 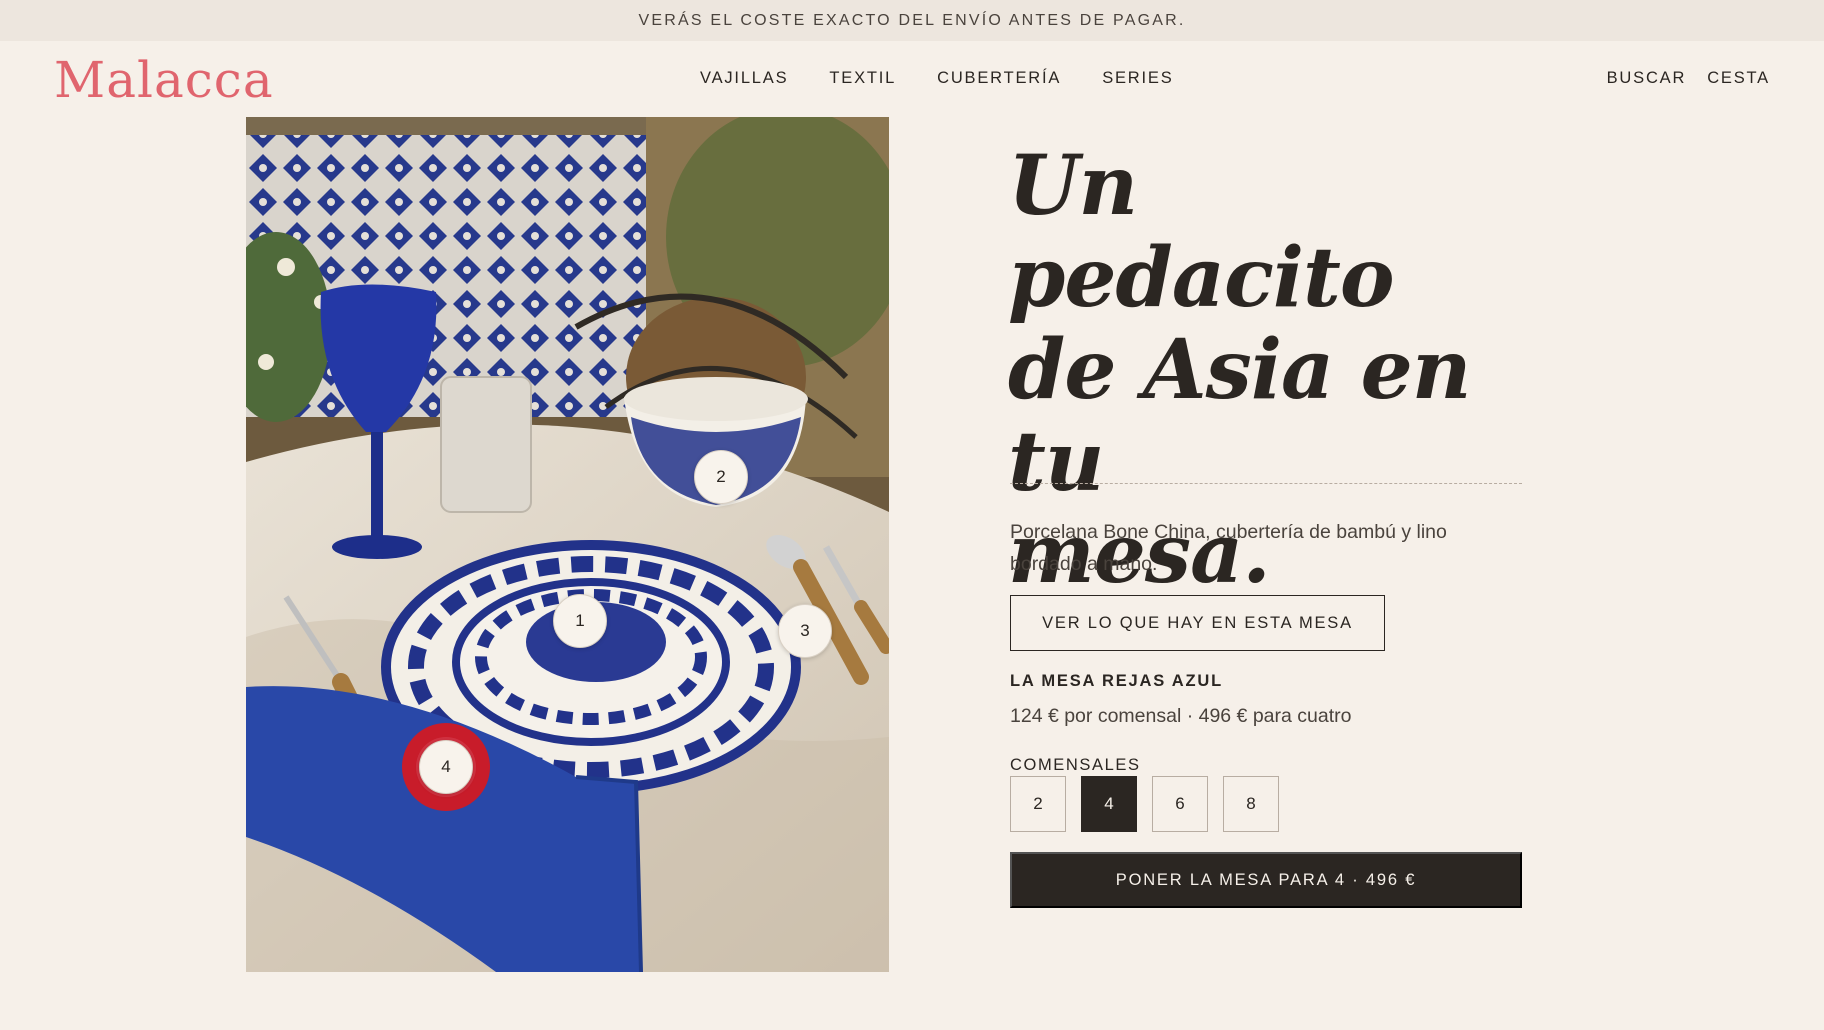 What do you see at coordinates (1116, 681) in the screenshot?
I see `set-name: LA MESA REJAS AZUL` at bounding box center [1116, 681].